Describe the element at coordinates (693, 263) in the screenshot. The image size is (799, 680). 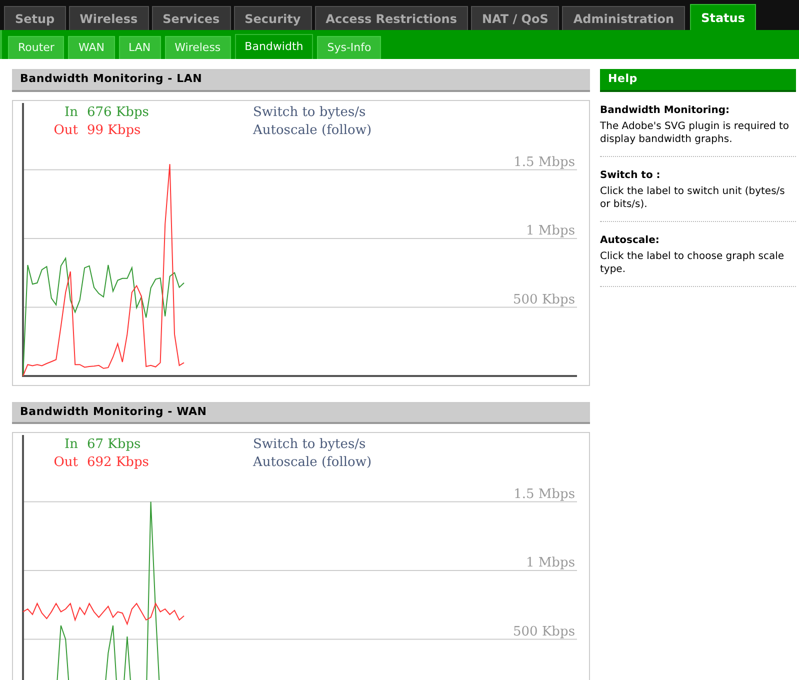
I see `help-text: Click the label to choose graph scale type.` at that location.